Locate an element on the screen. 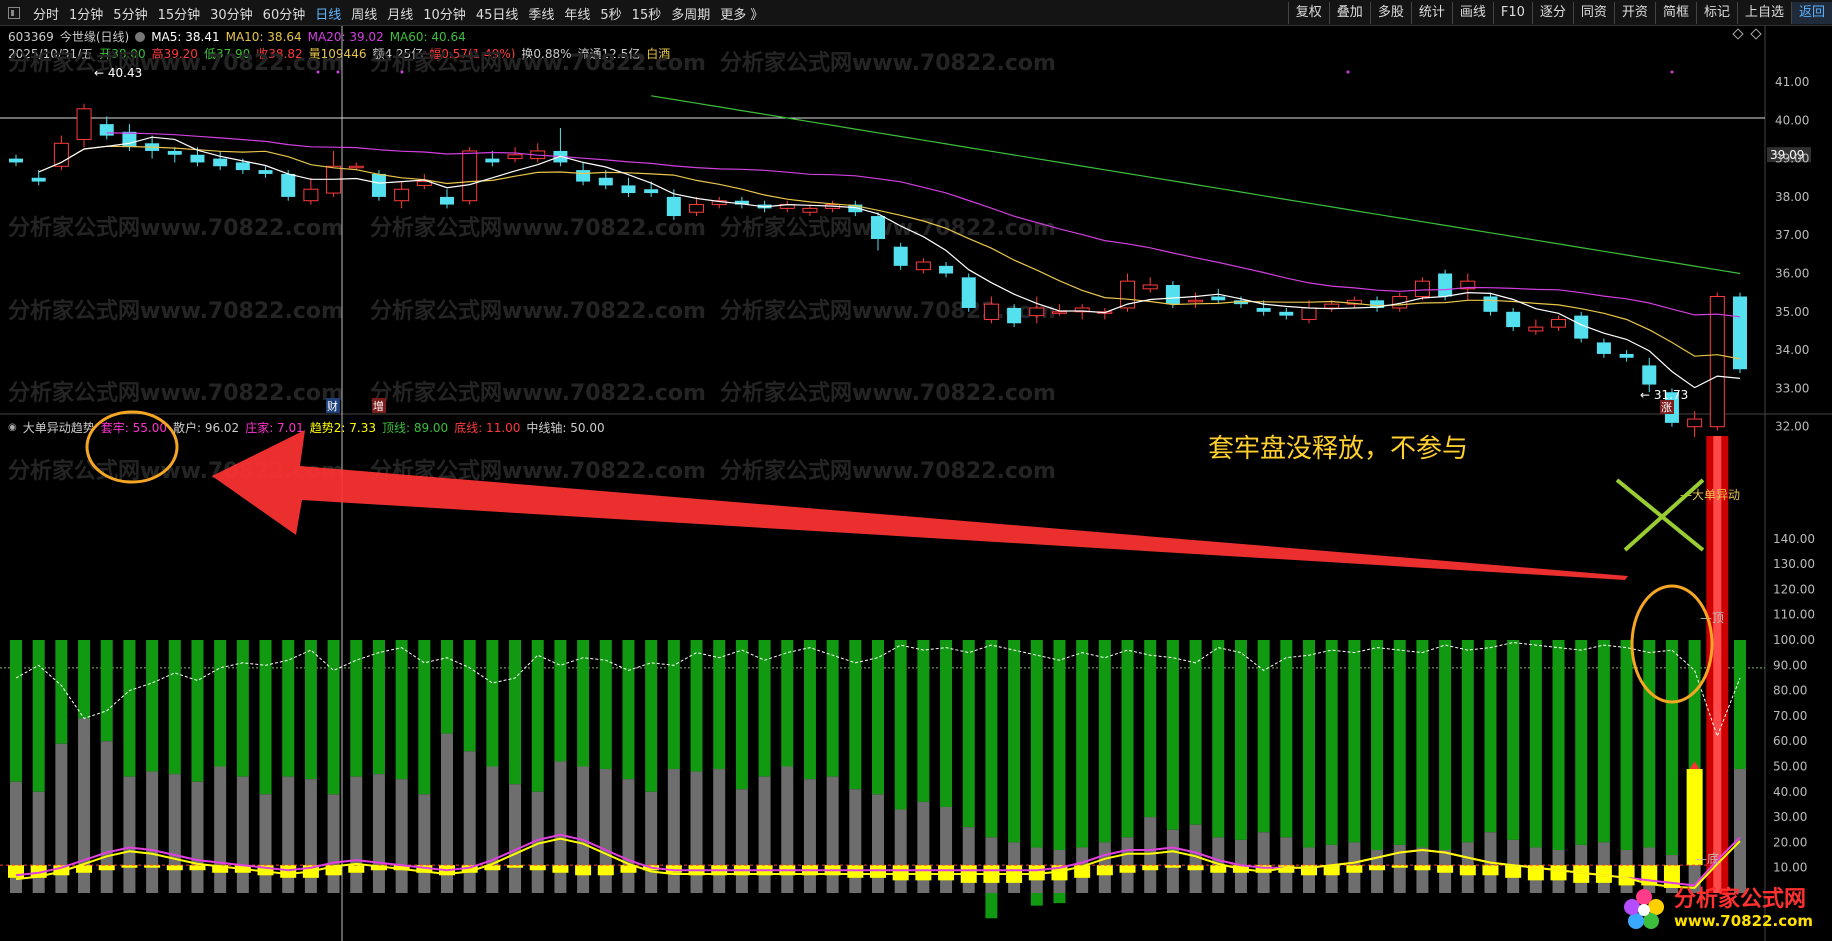  toolbar-button: 画线 is located at coordinates (1472, 13).